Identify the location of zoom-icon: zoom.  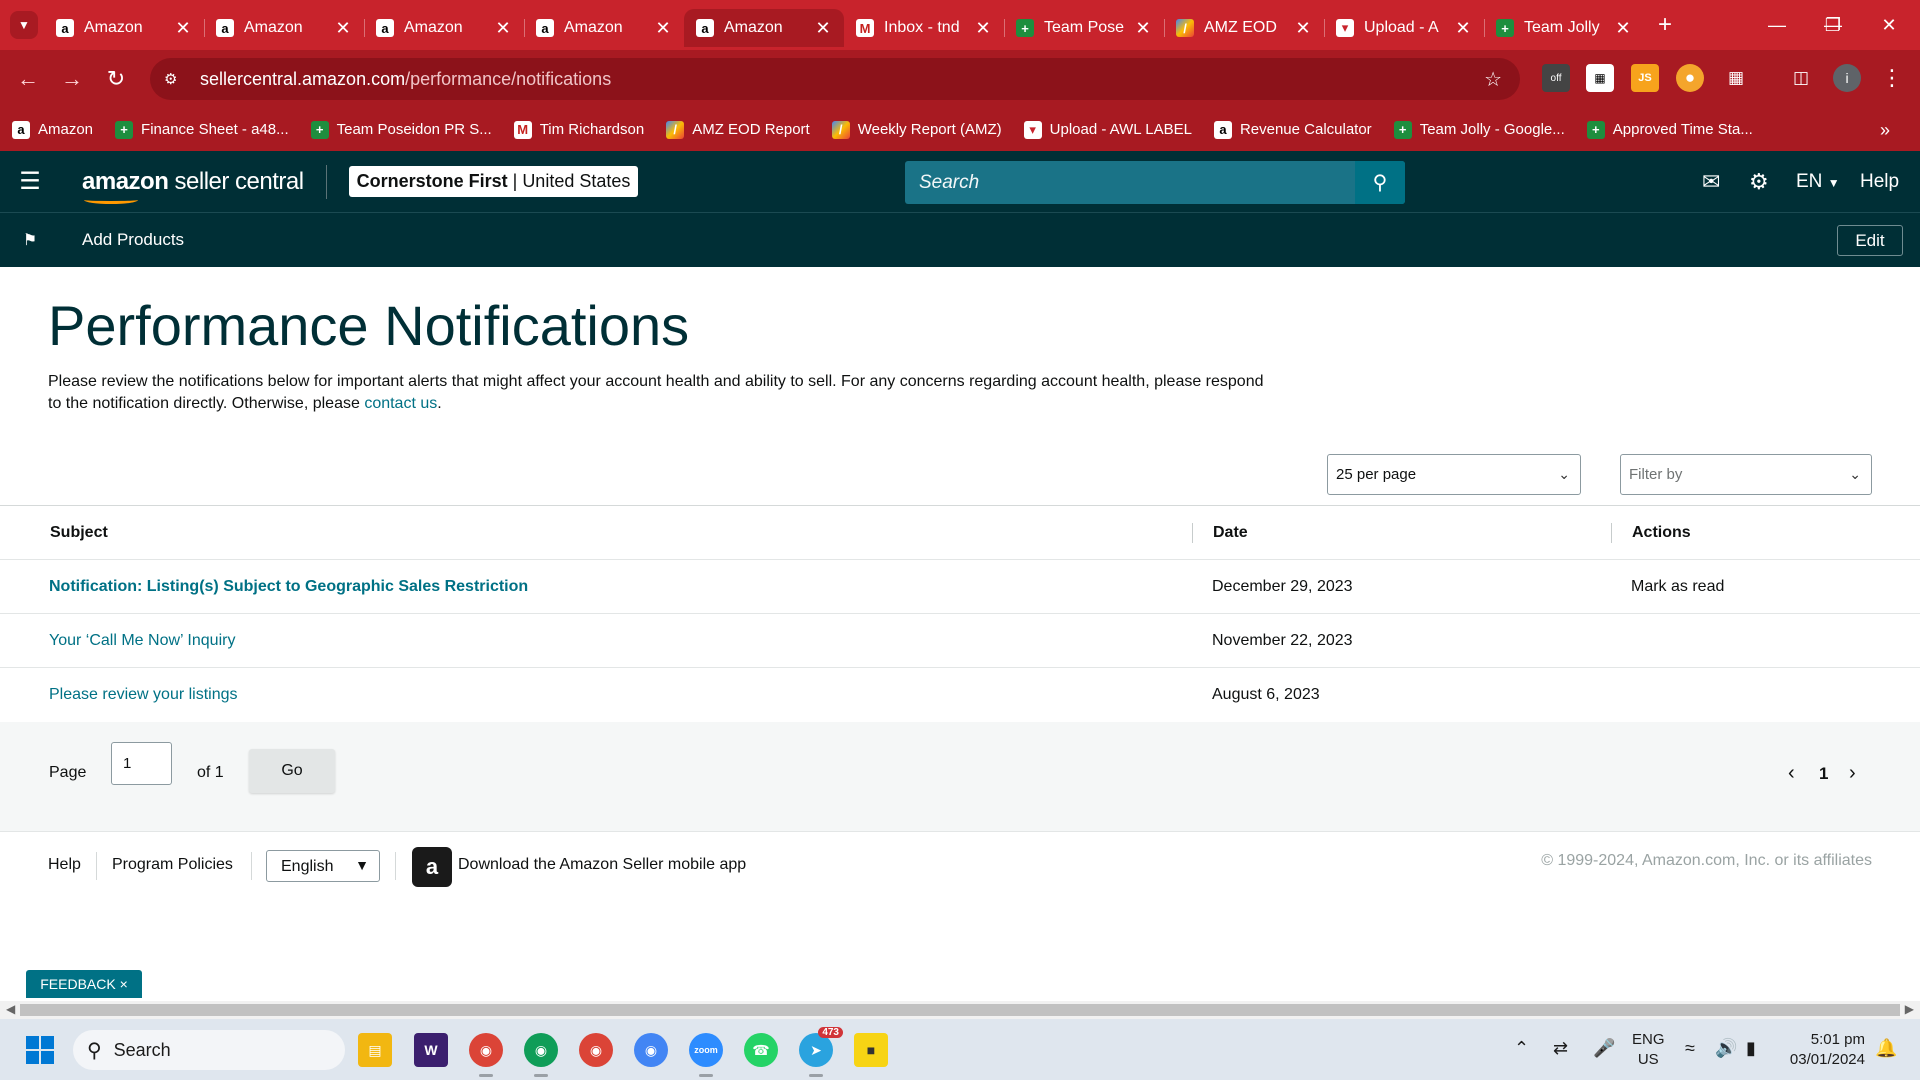
(706, 1055).